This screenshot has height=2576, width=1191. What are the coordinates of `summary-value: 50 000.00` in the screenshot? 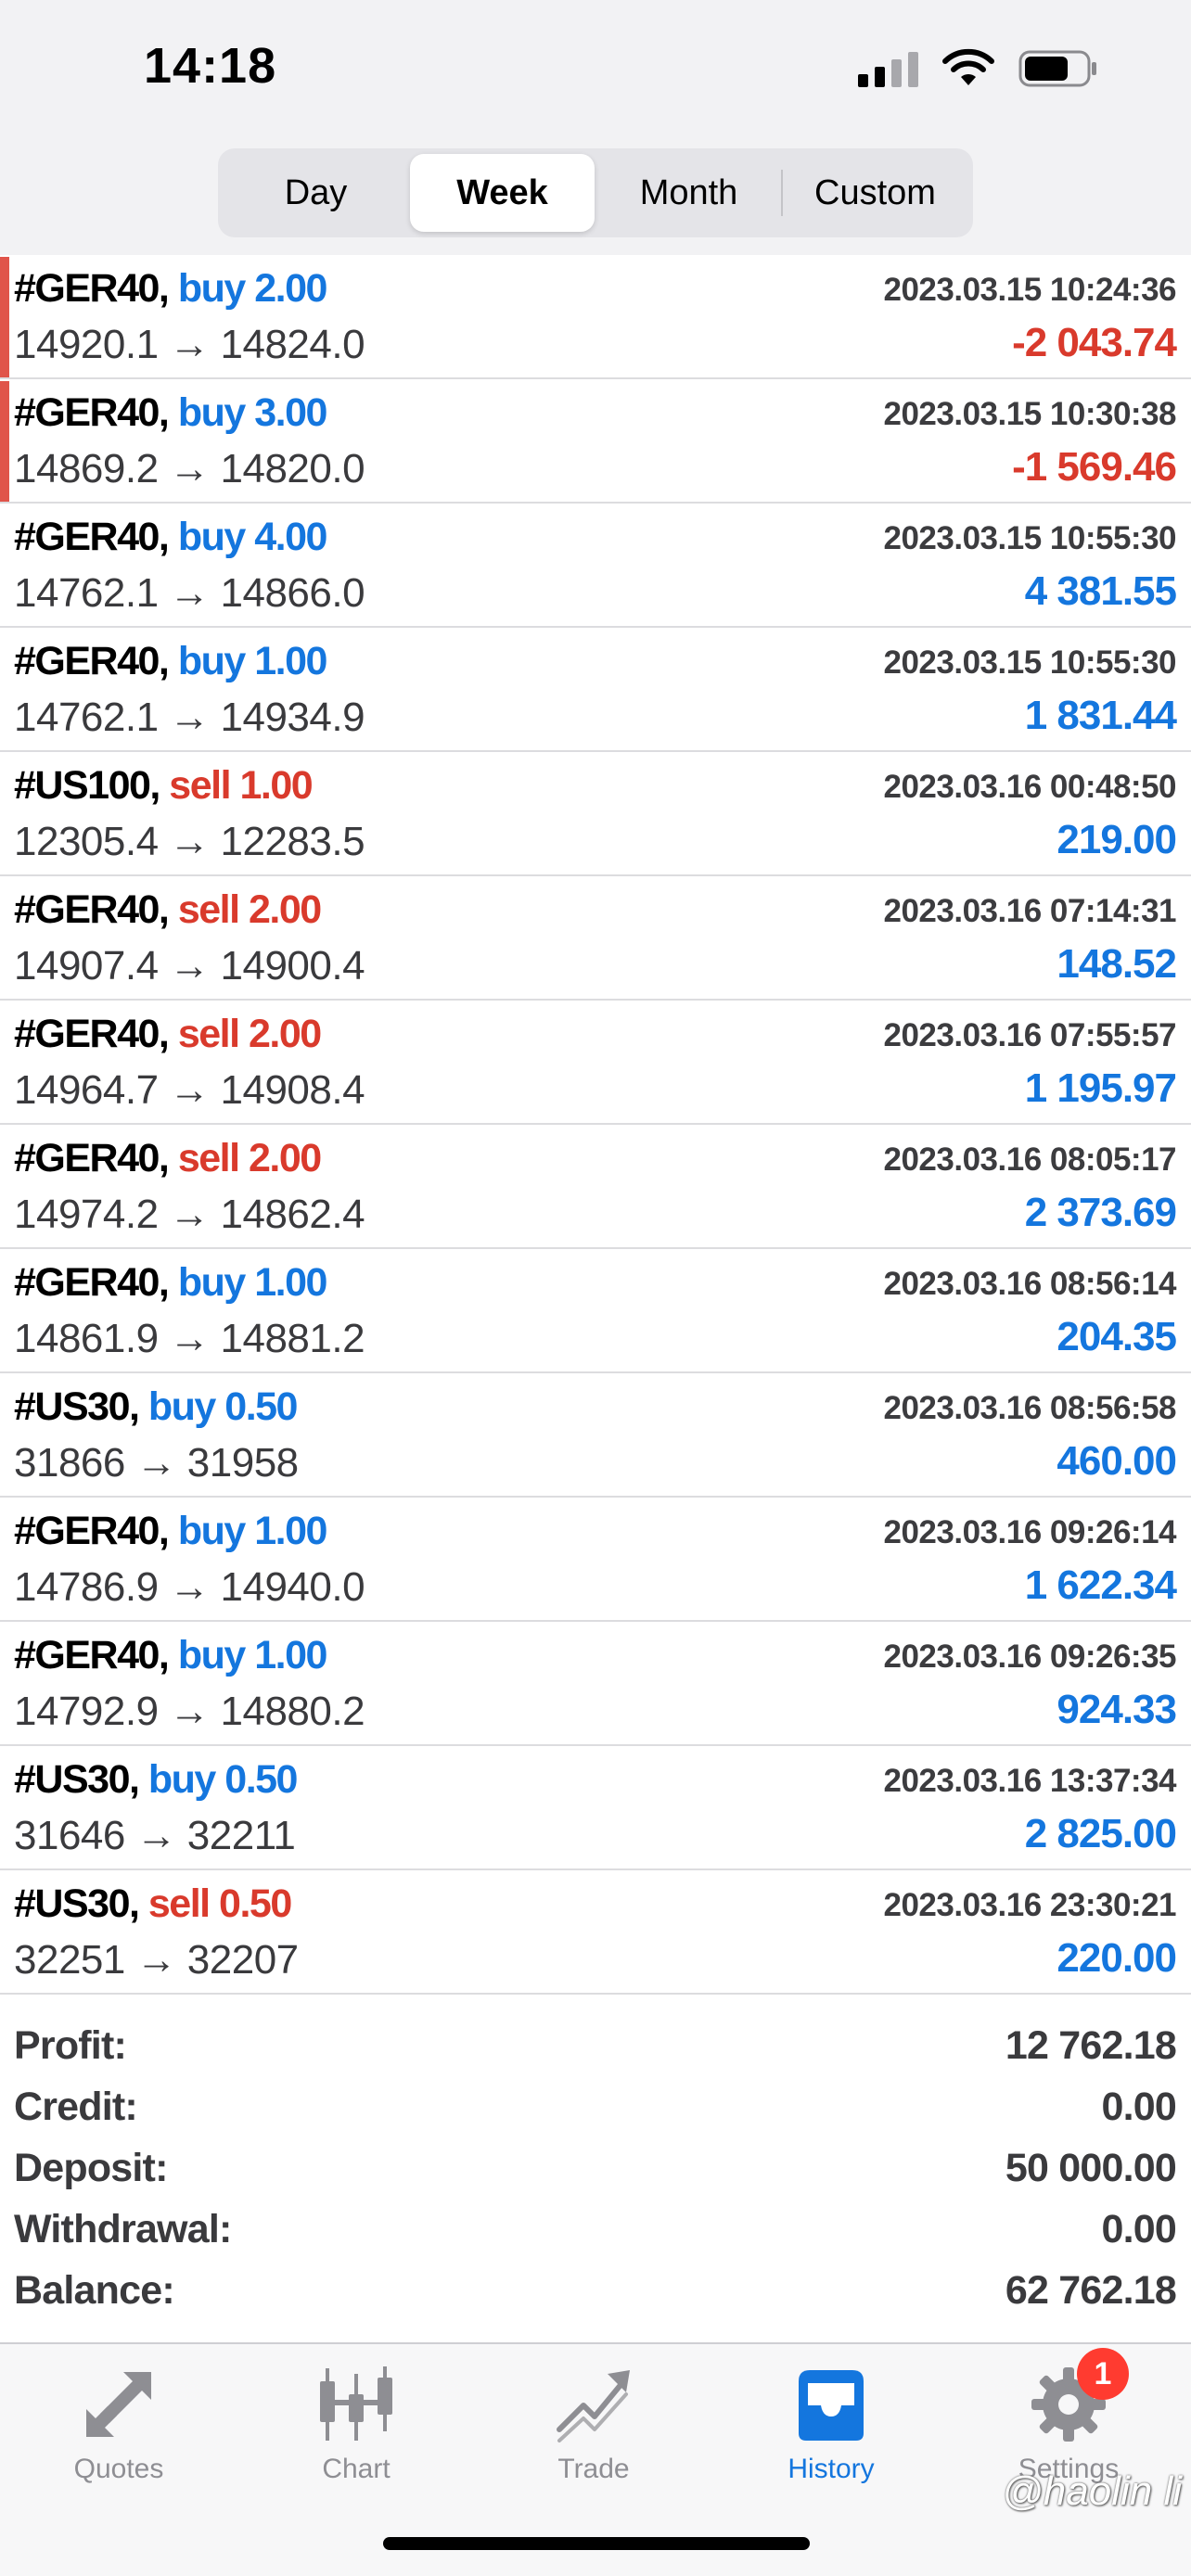 It's located at (1091, 2168).